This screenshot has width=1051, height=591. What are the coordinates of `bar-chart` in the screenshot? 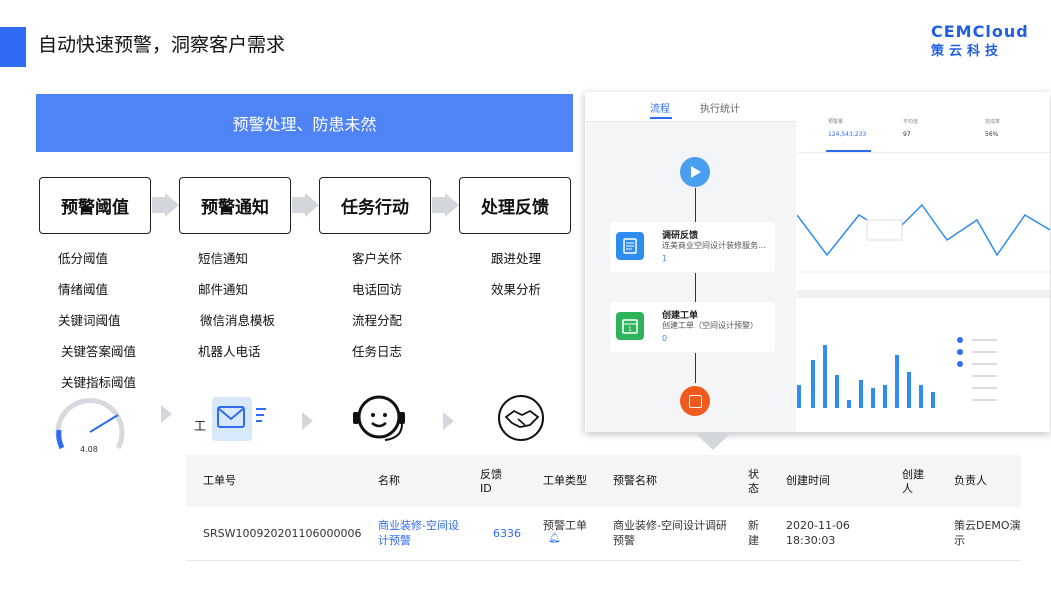 It's located at (897, 372).